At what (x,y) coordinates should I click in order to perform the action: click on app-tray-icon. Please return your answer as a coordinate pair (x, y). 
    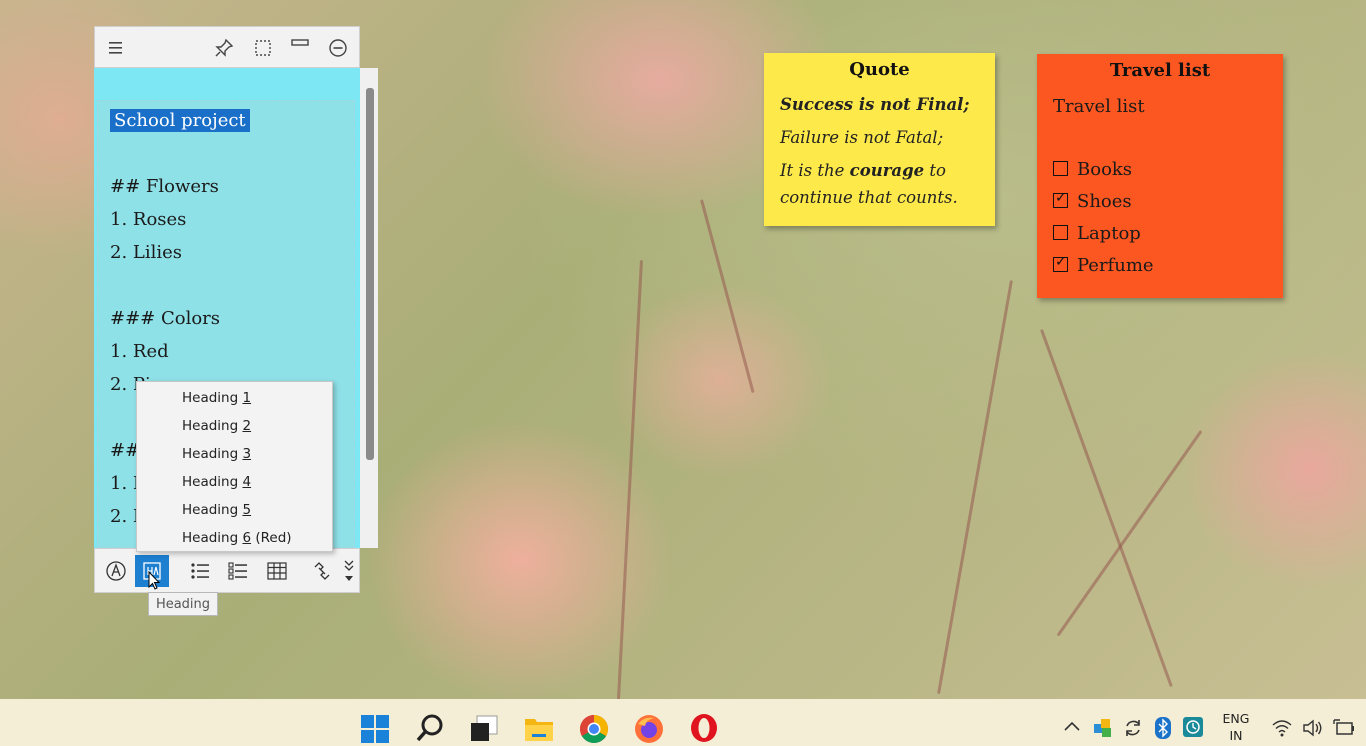
    Looking at the image, I should click on (1103, 728).